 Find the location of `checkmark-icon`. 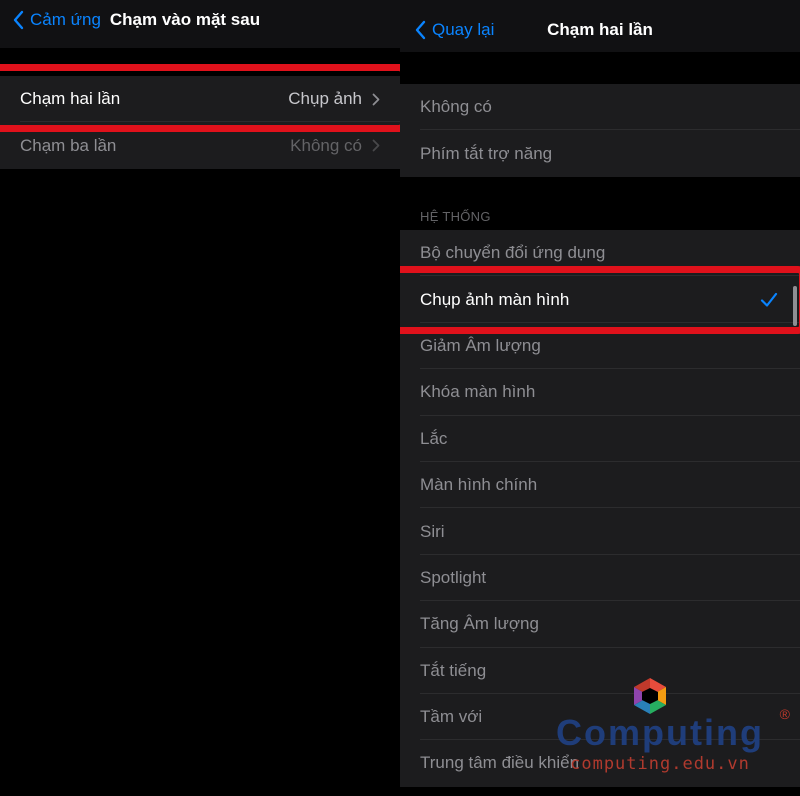

checkmark-icon is located at coordinates (769, 299).